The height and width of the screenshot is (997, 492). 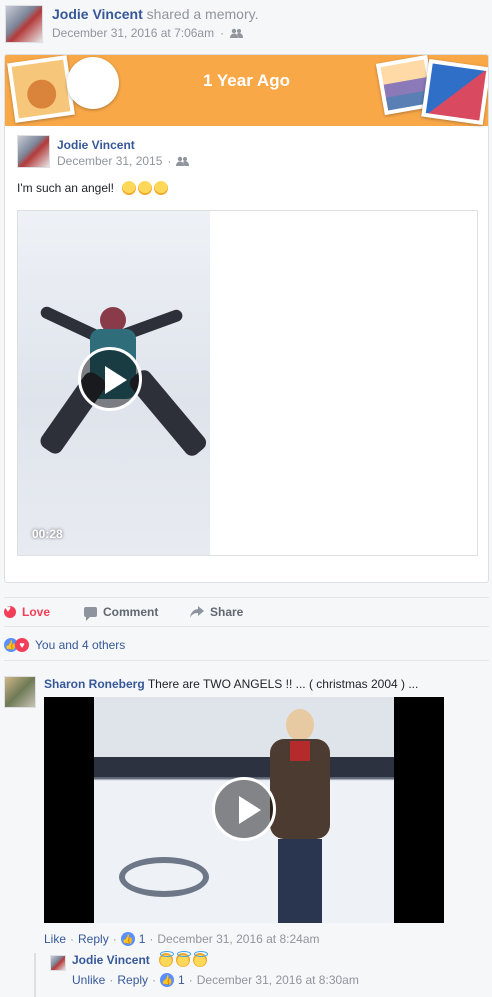 I want to click on reply-timestamp: December 31, 2016 at 8:30am, so click(x=278, y=980).